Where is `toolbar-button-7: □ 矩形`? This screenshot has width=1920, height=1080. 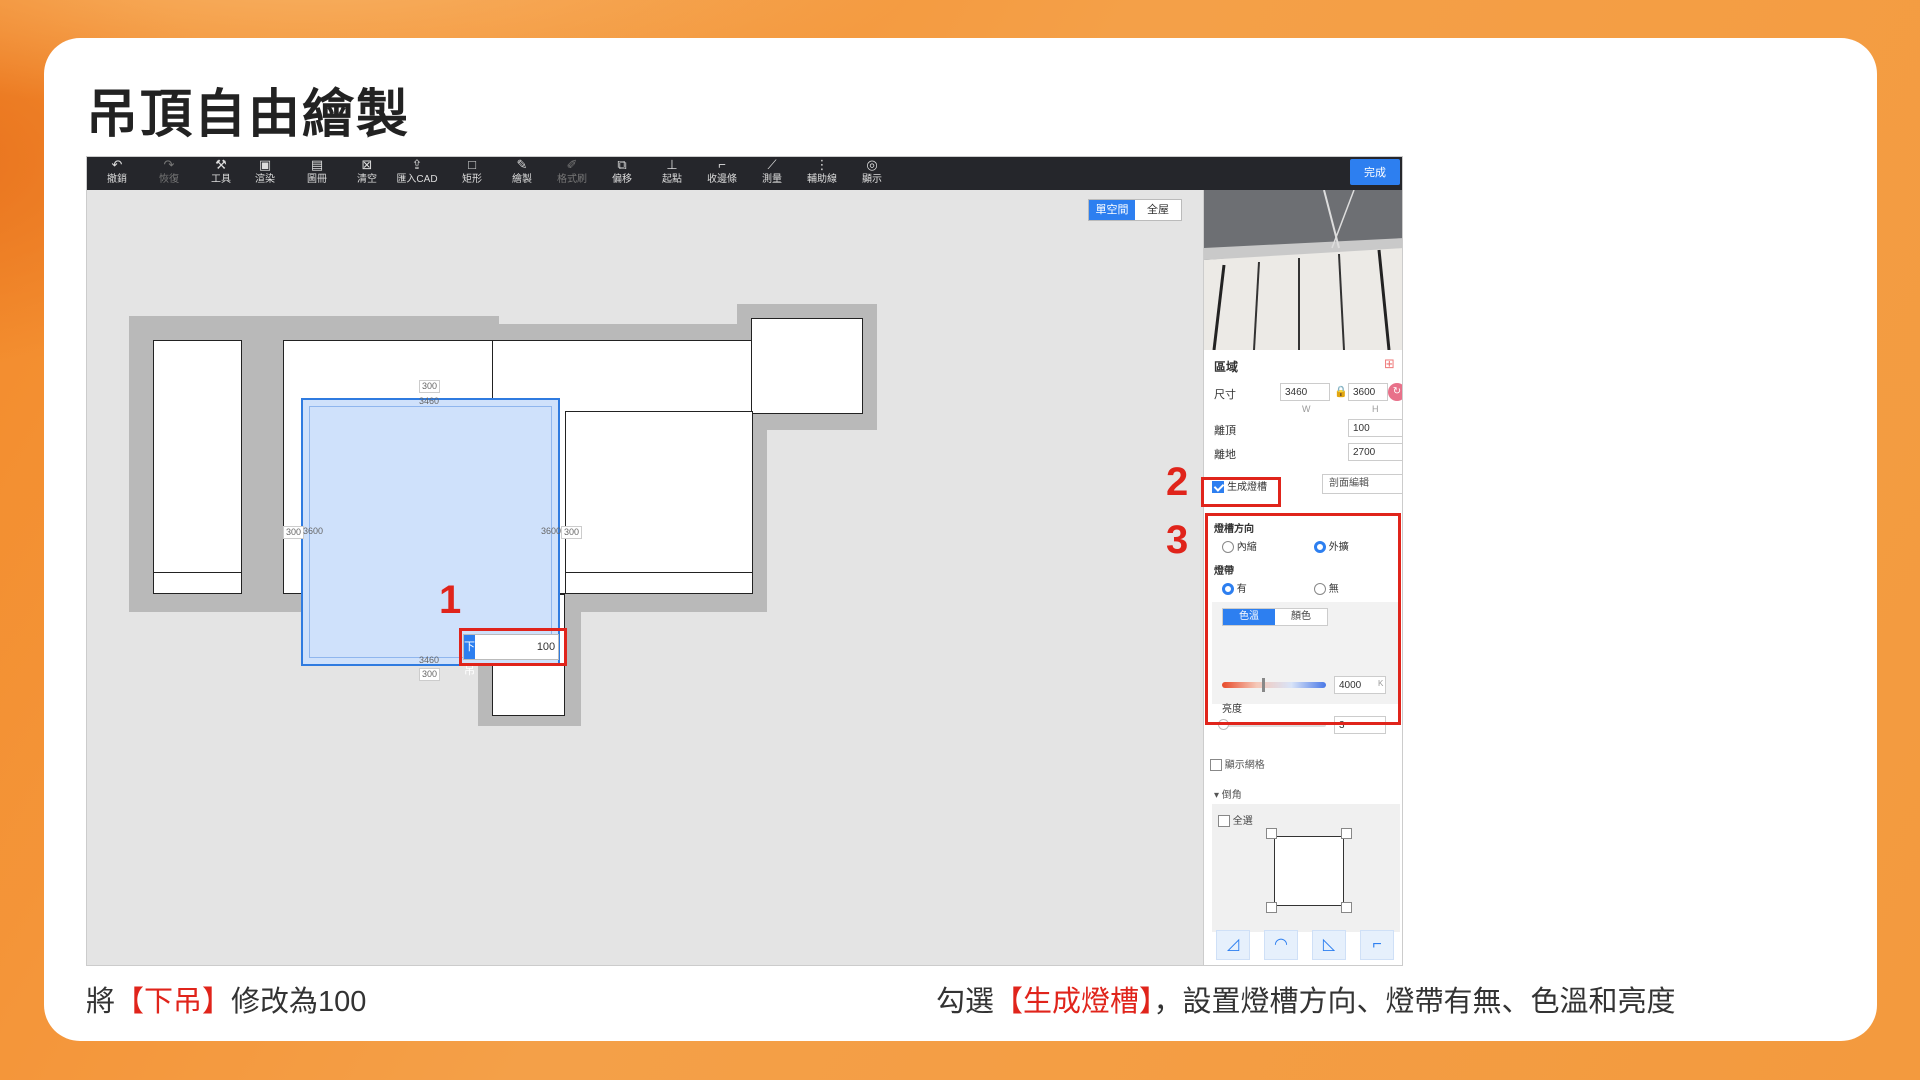
toolbar-button-7: □ 矩形 is located at coordinates (472, 173).